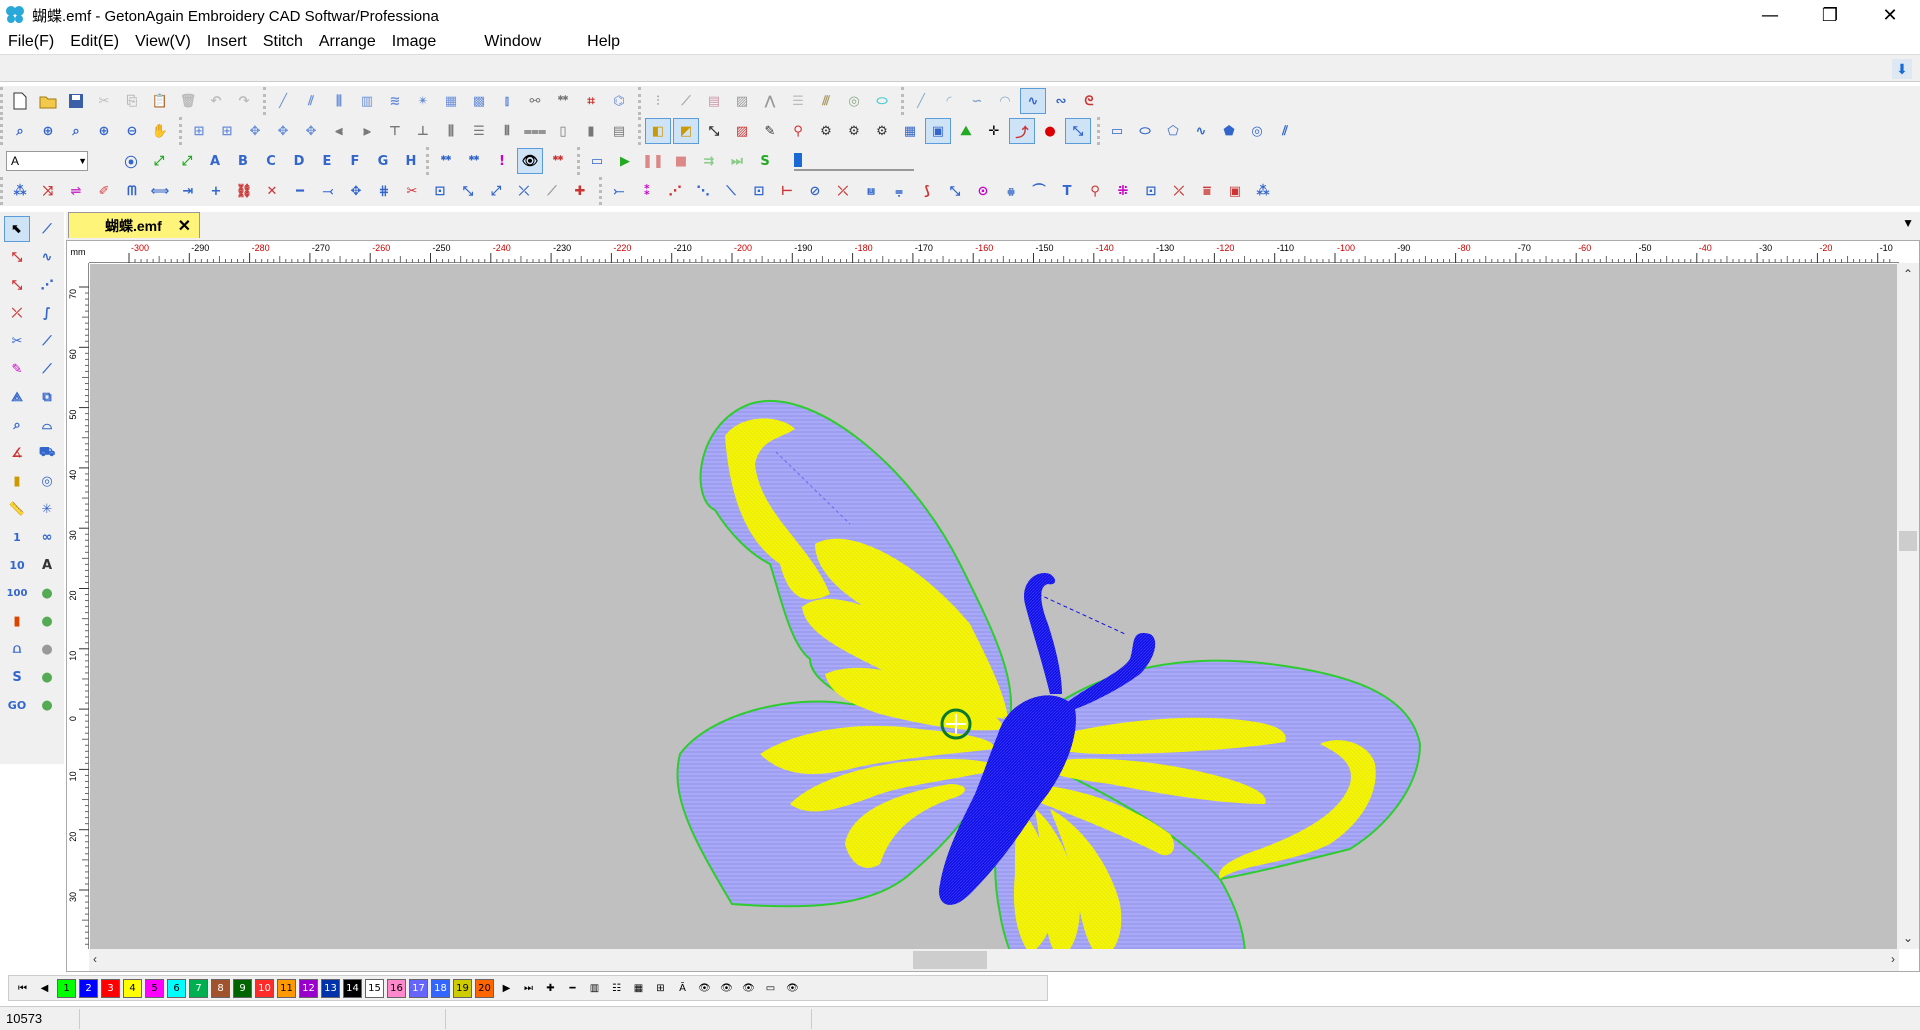  What do you see at coordinates (742, 101) in the screenshot?
I see `cross-hatch-icon: ▨` at bounding box center [742, 101].